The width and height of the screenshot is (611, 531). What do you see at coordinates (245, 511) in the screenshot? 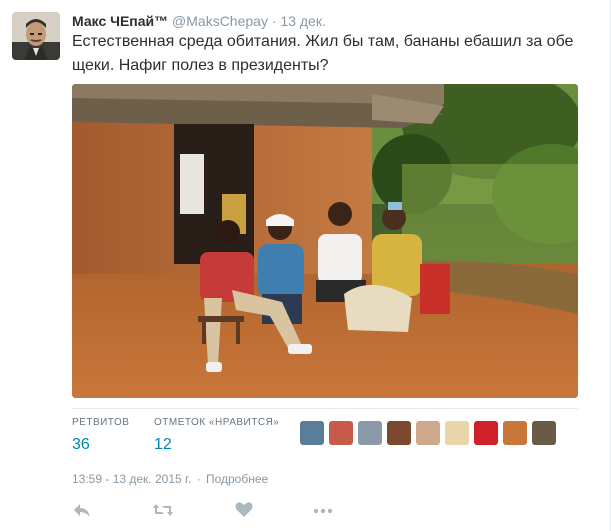
I see `heart-icon` at bounding box center [245, 511].